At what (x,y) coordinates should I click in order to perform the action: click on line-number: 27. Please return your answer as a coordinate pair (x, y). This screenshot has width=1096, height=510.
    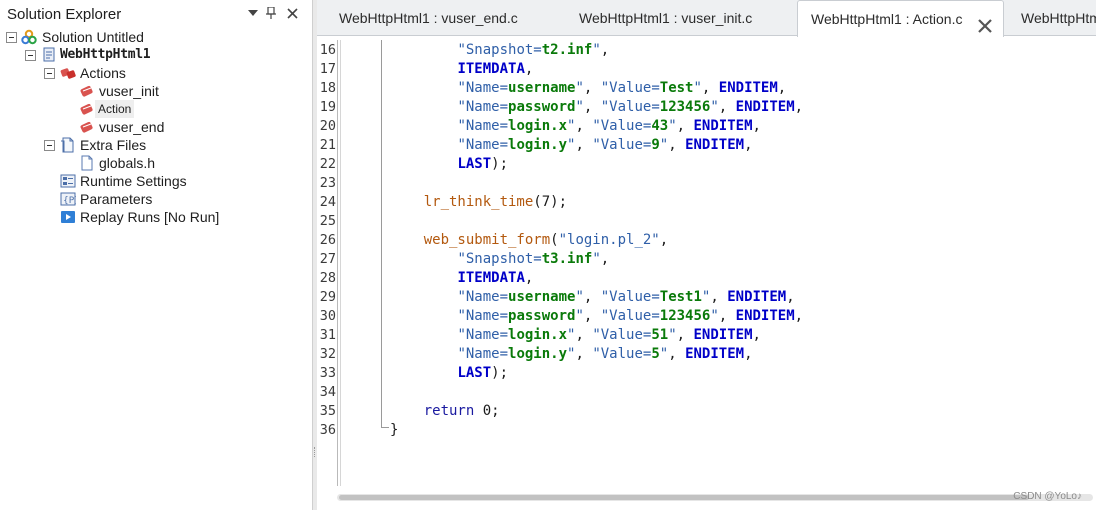
    Looking at the image, I should click on (327, 259).